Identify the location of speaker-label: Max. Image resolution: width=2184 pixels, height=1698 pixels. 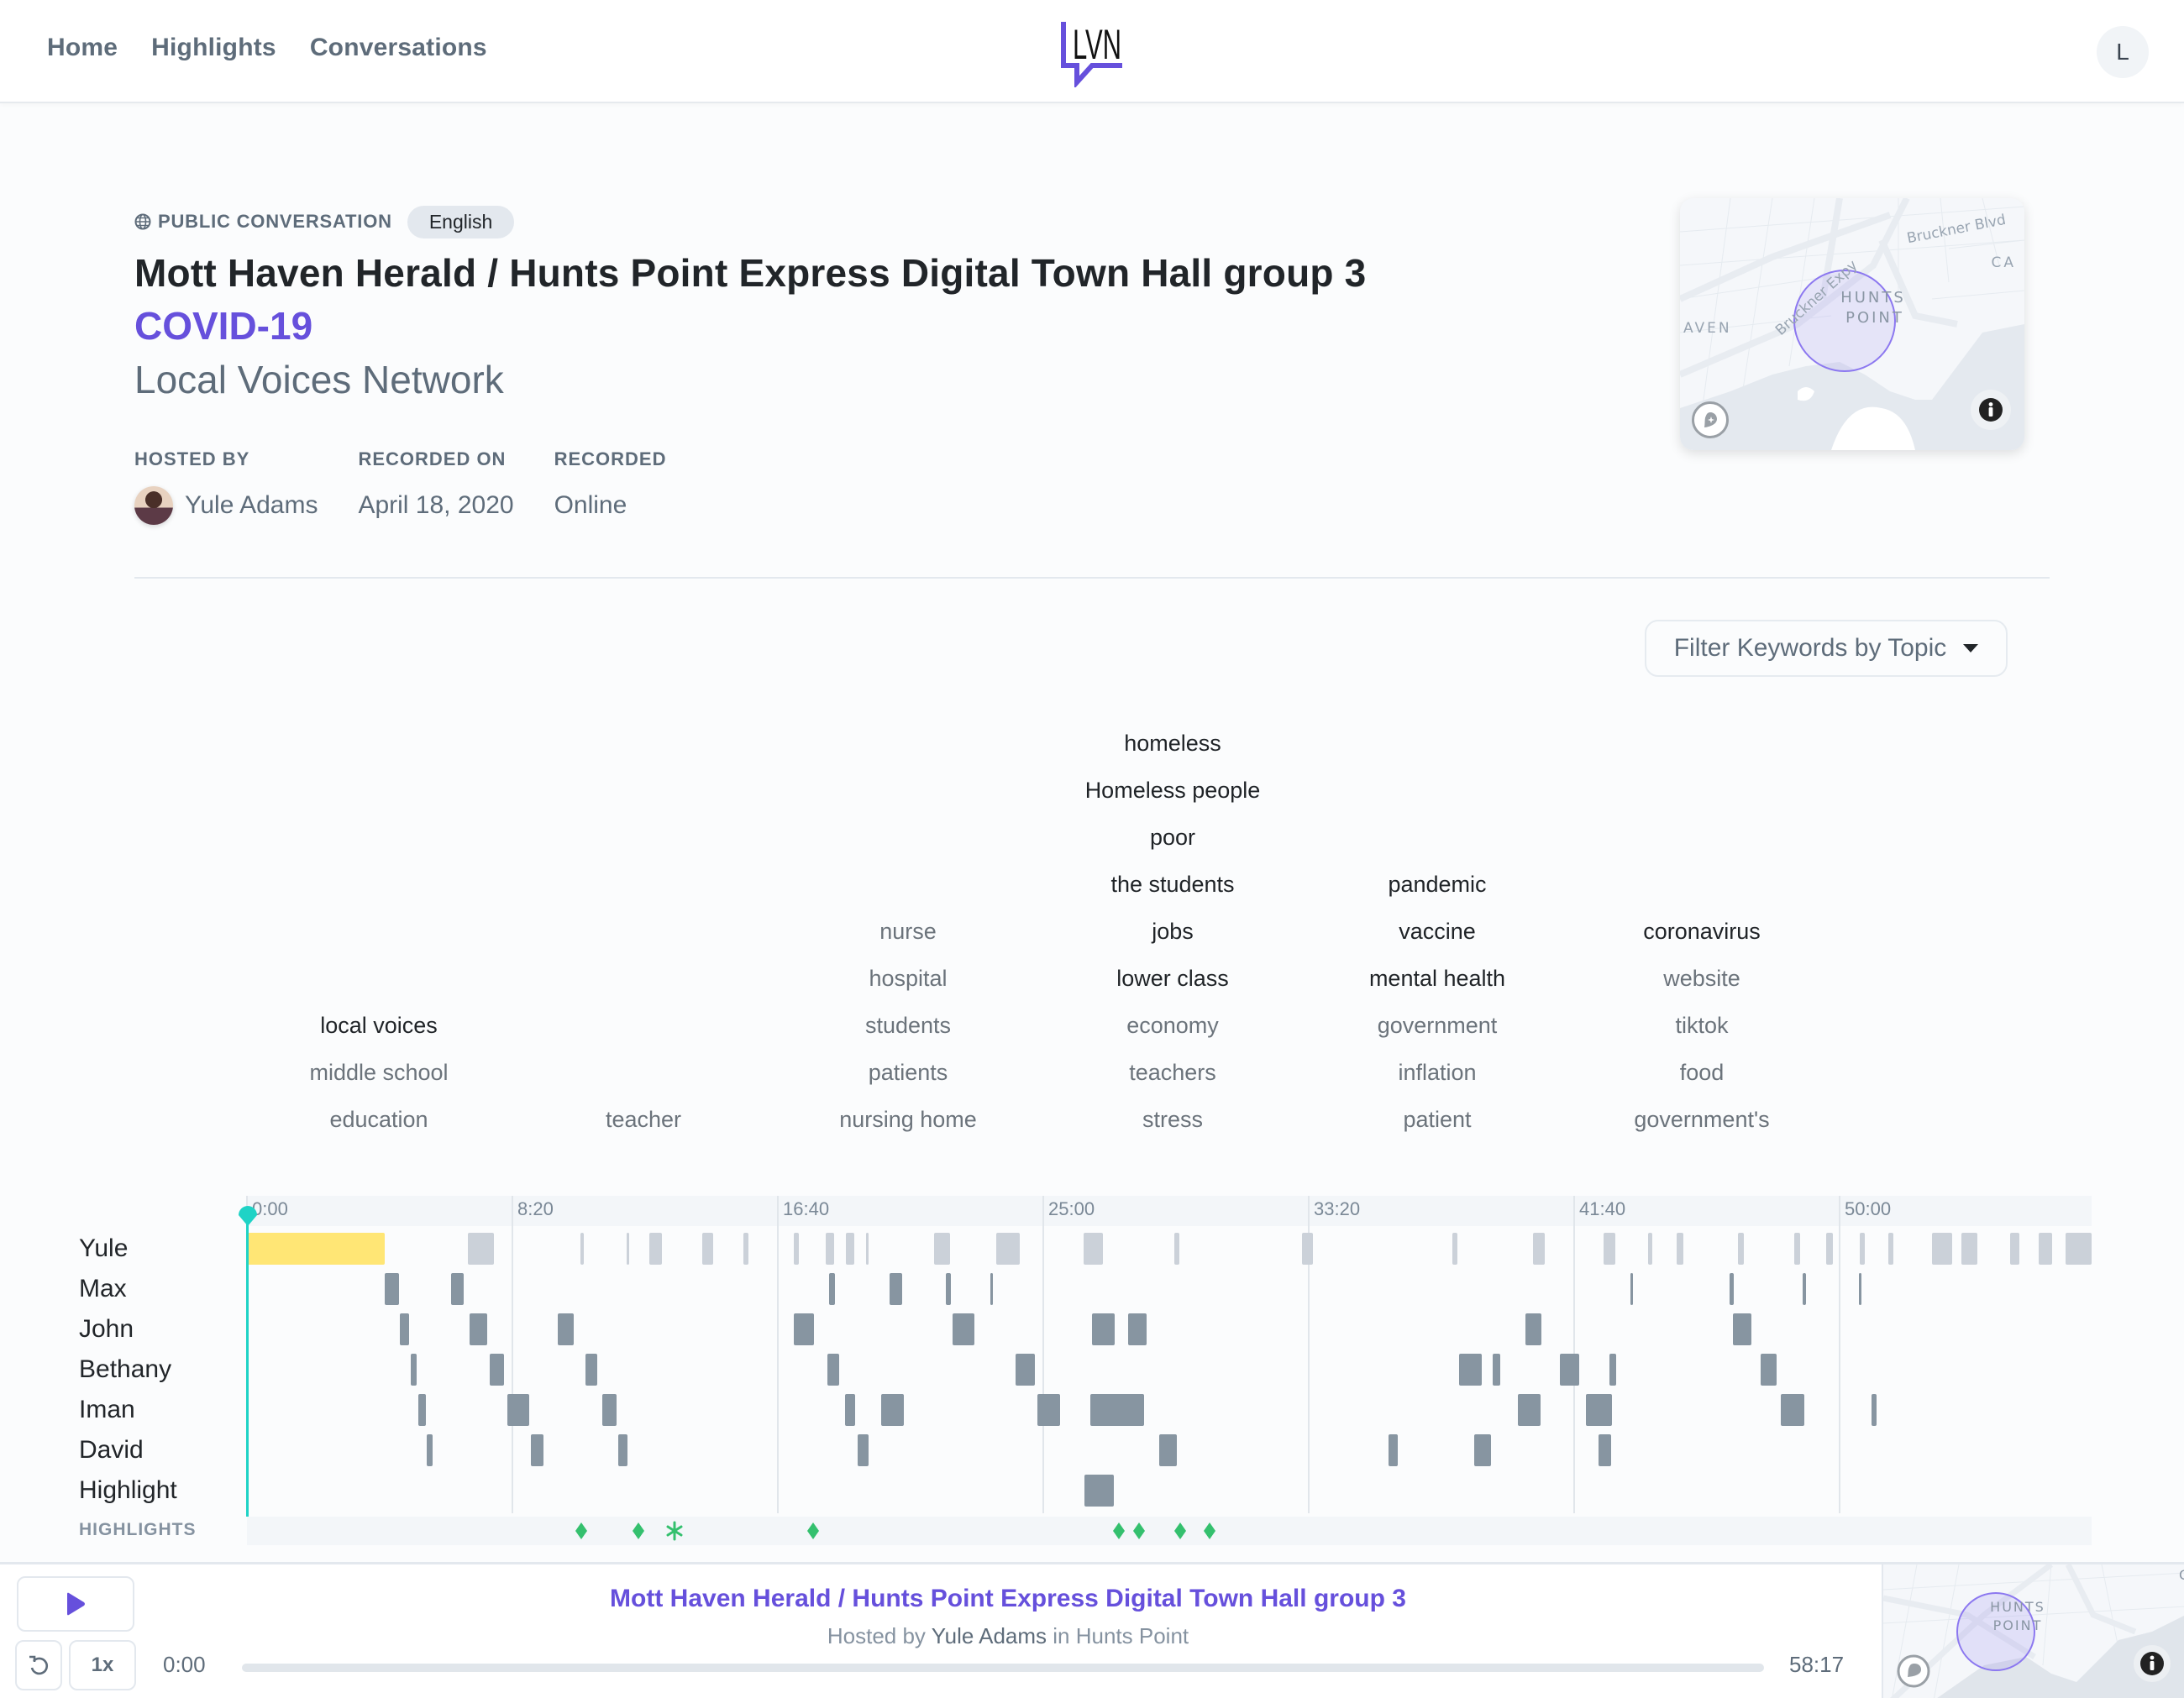
(103, 1289).